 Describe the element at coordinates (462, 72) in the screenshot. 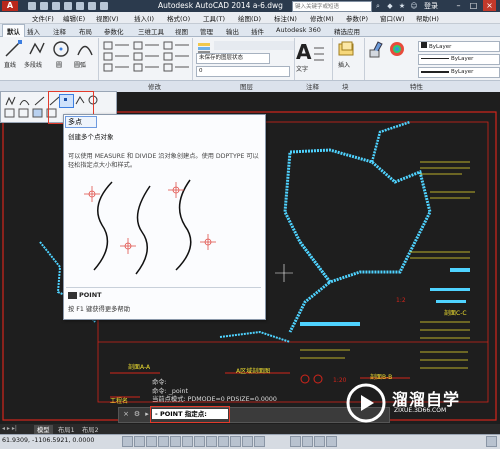

I see `lineweight-value: ByLayer` at that location.